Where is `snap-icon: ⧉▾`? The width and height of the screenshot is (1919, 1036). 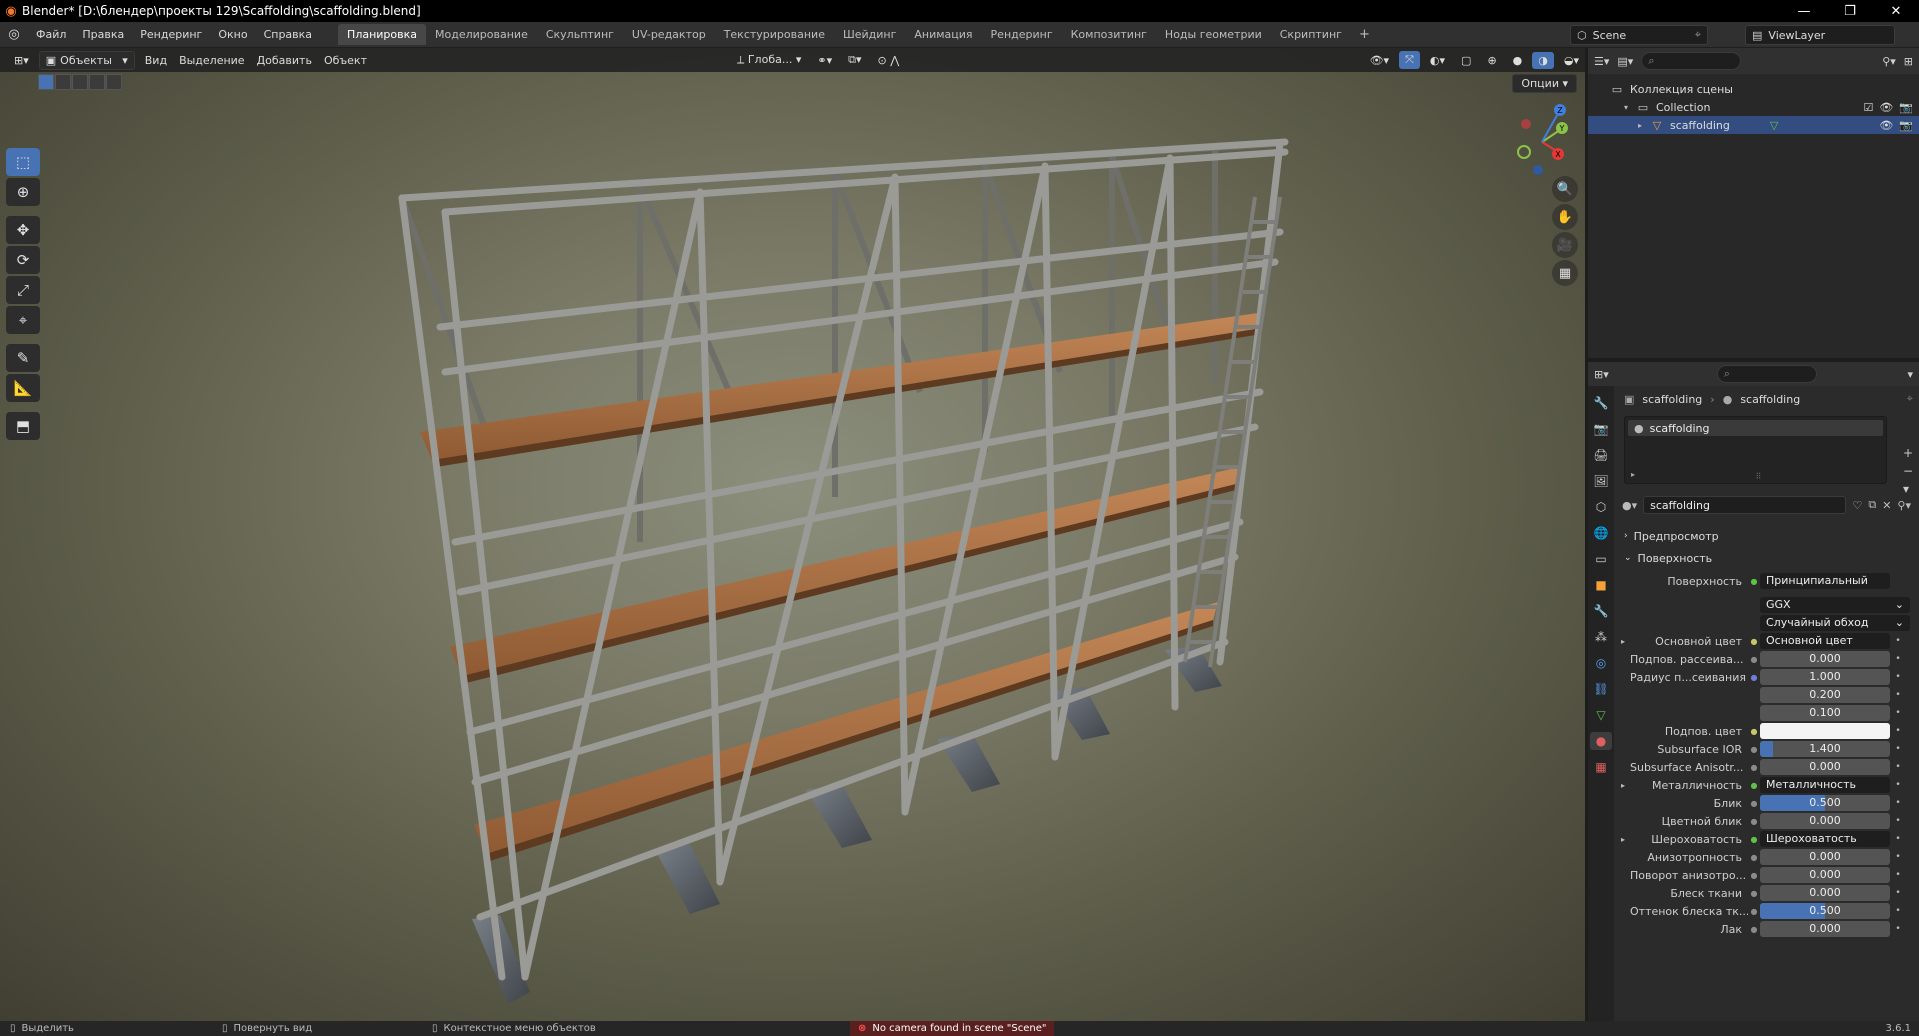 snap-icon: ⧉▾ is located at coordinates (854, 60).